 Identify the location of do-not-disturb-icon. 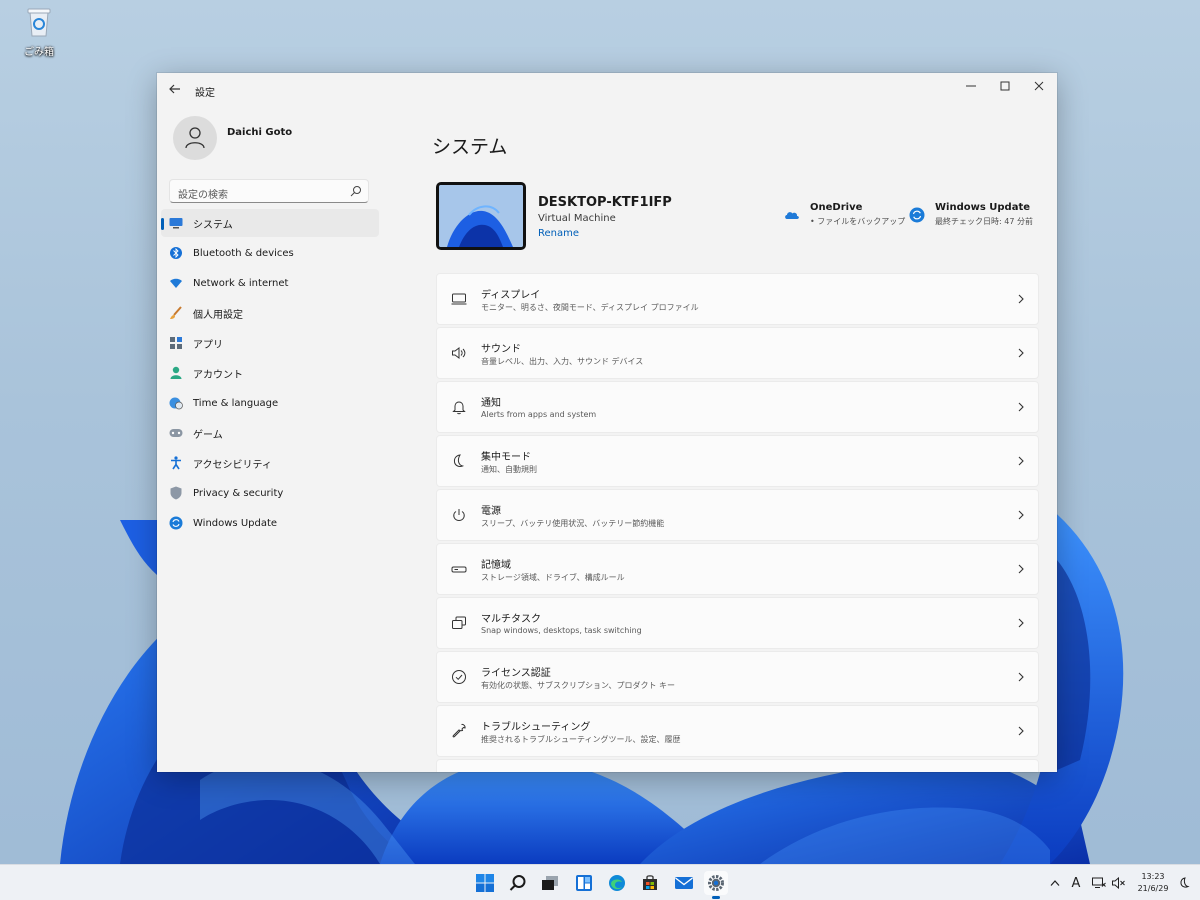
(1185, 882).